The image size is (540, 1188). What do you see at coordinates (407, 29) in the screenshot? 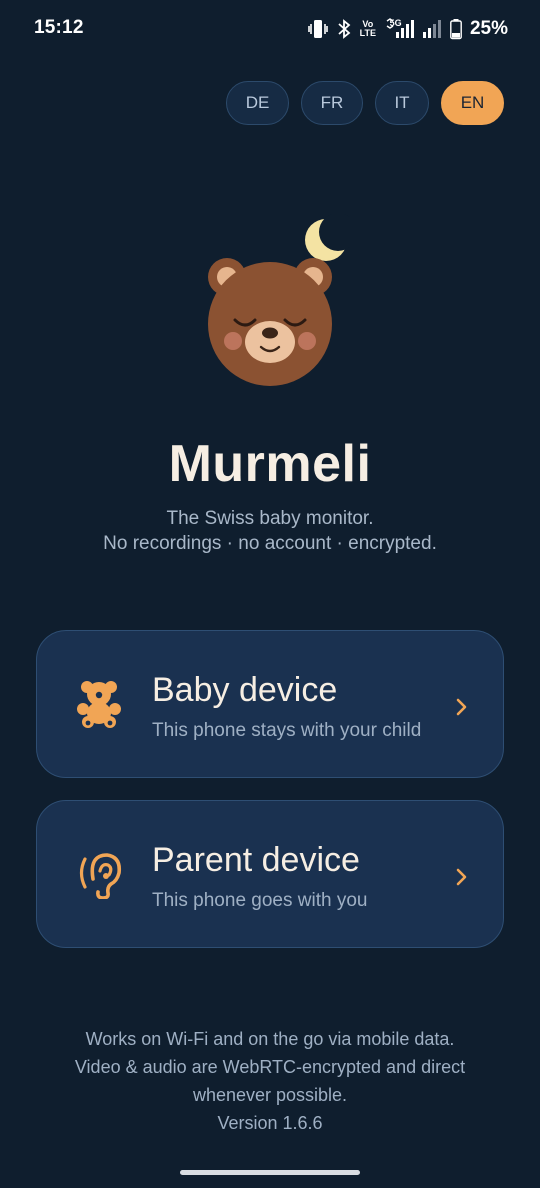
I see `status-icons: Vo LTE 5G 25%` at bounding box center [407, 29].